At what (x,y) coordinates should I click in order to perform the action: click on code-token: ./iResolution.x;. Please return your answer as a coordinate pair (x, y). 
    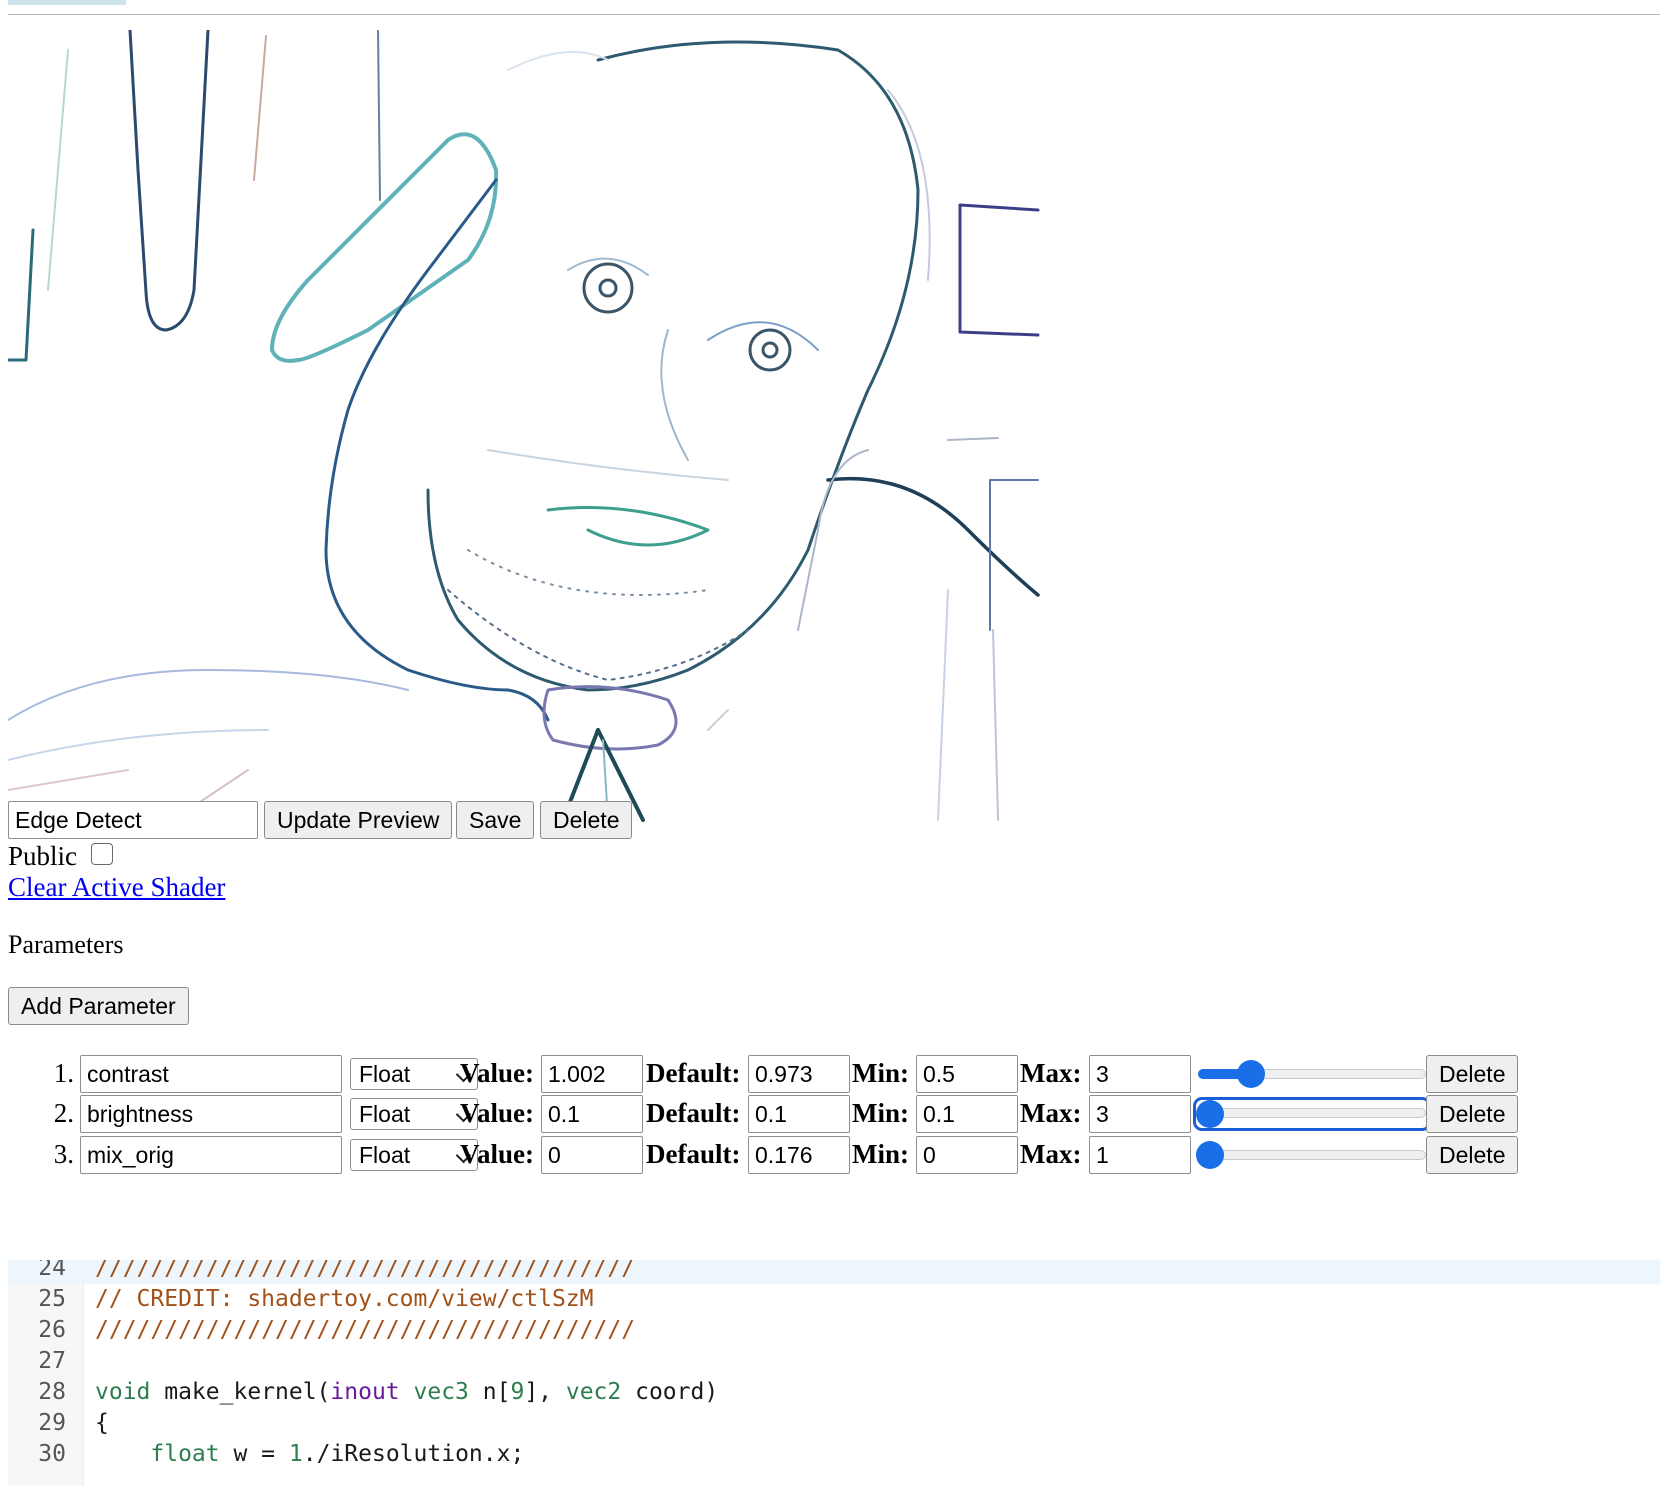
    Looking at the image, I should click on (413, 1454).